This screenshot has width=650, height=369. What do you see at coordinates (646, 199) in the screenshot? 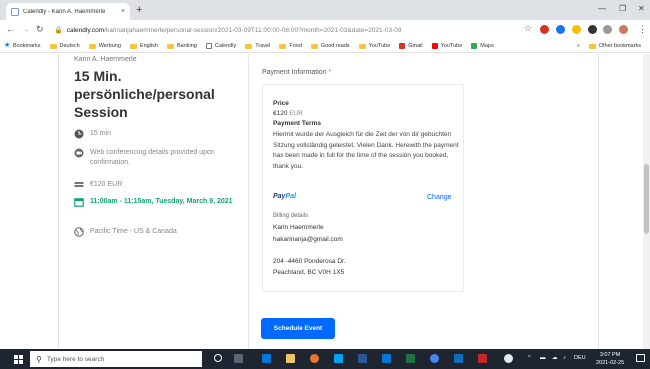
I see `scrollbar-thumb` at bounding box center [646, 199].